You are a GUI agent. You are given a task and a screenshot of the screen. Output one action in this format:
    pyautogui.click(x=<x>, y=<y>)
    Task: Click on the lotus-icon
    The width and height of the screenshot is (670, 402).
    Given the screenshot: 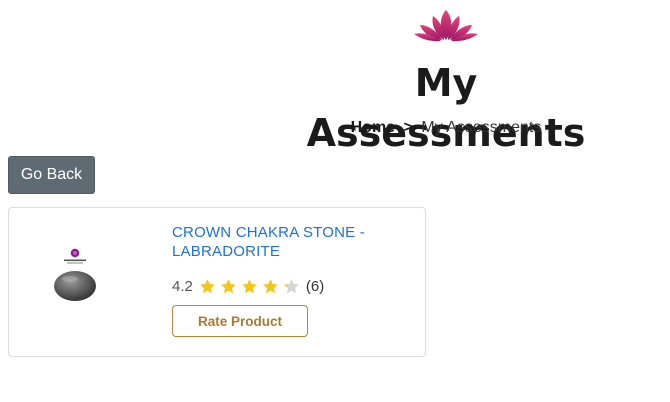 What is the action you would take?
    pyautogui.click(x=446, y=26)
    